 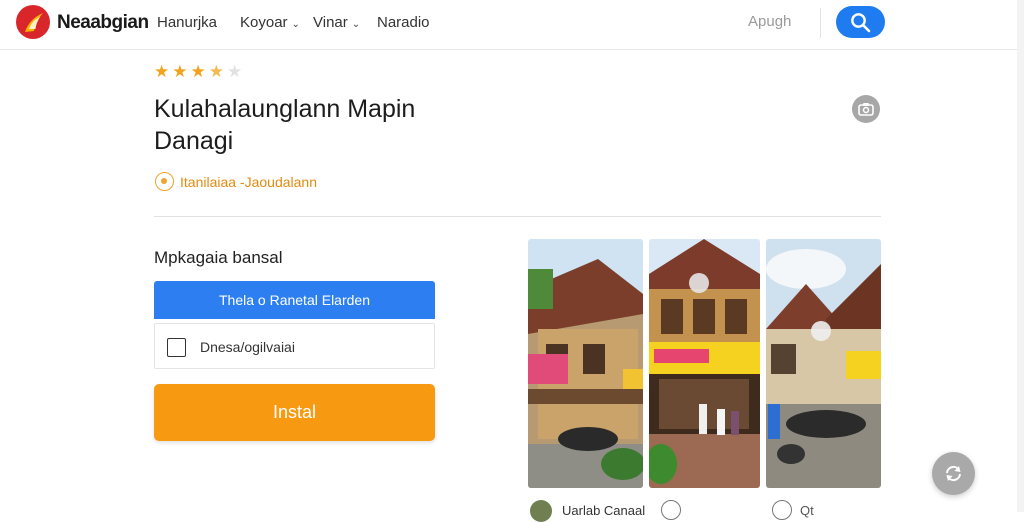 I want to click on header-divider, so click(x=820, y=23).